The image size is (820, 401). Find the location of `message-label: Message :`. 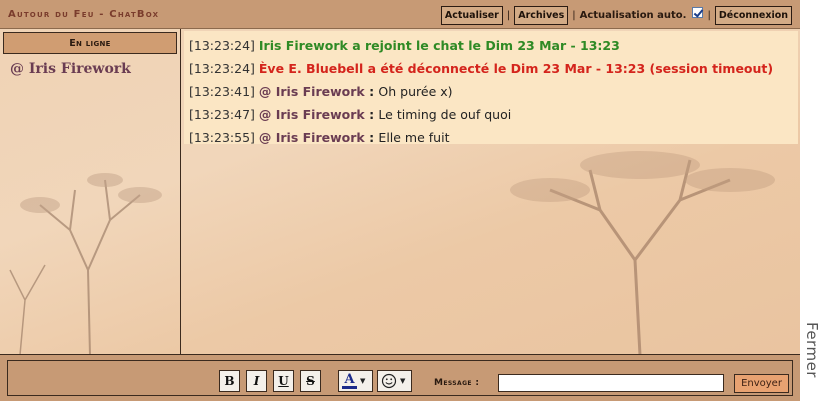

message-label: Message : is located at coordinates (457, 383).